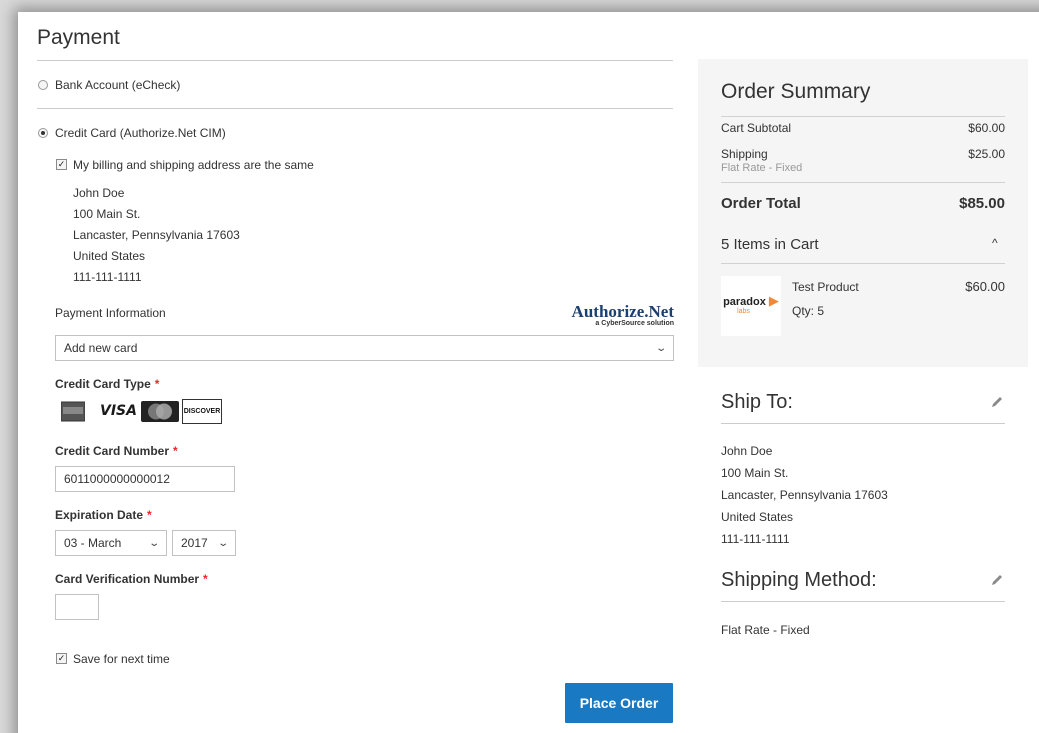  Describe the element at coordinates (73, 411) in the screenshot. I see `amex-icon` at that location.